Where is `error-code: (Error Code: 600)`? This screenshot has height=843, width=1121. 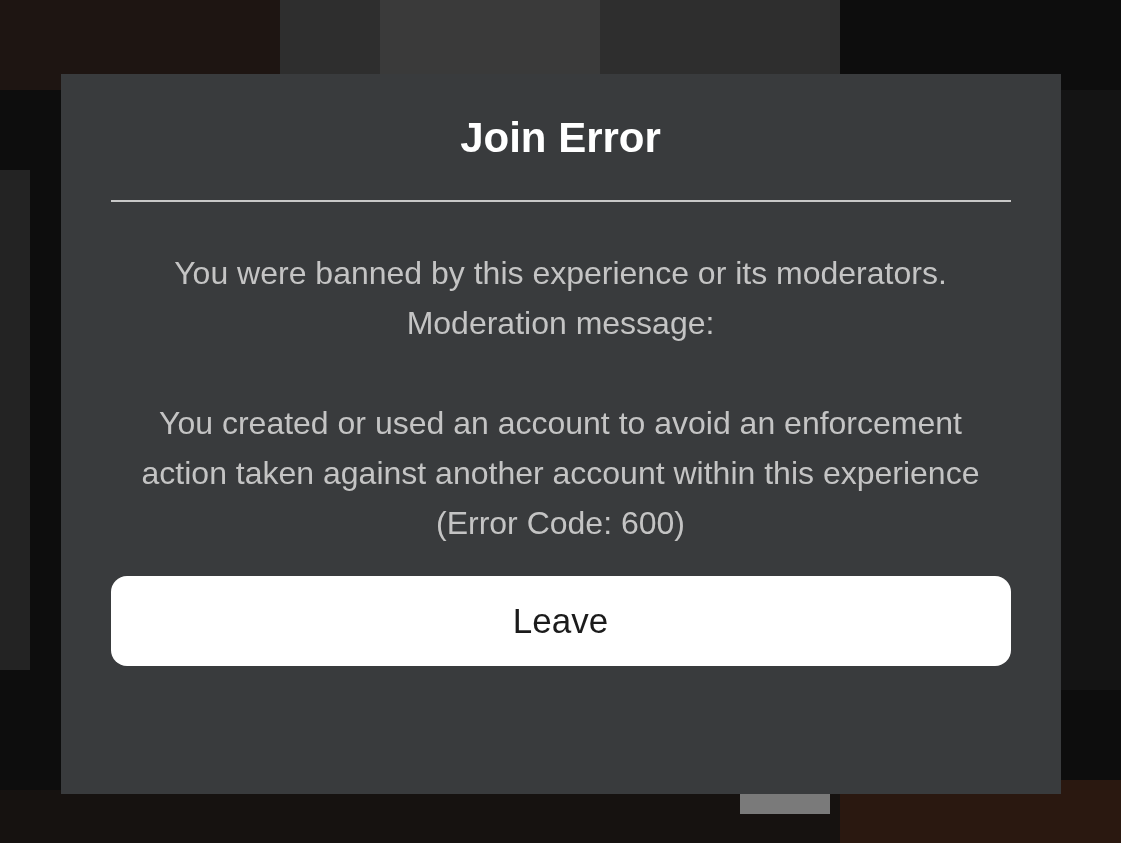 error-code: (Error Code: 600) is located at coordinates (560, 523).